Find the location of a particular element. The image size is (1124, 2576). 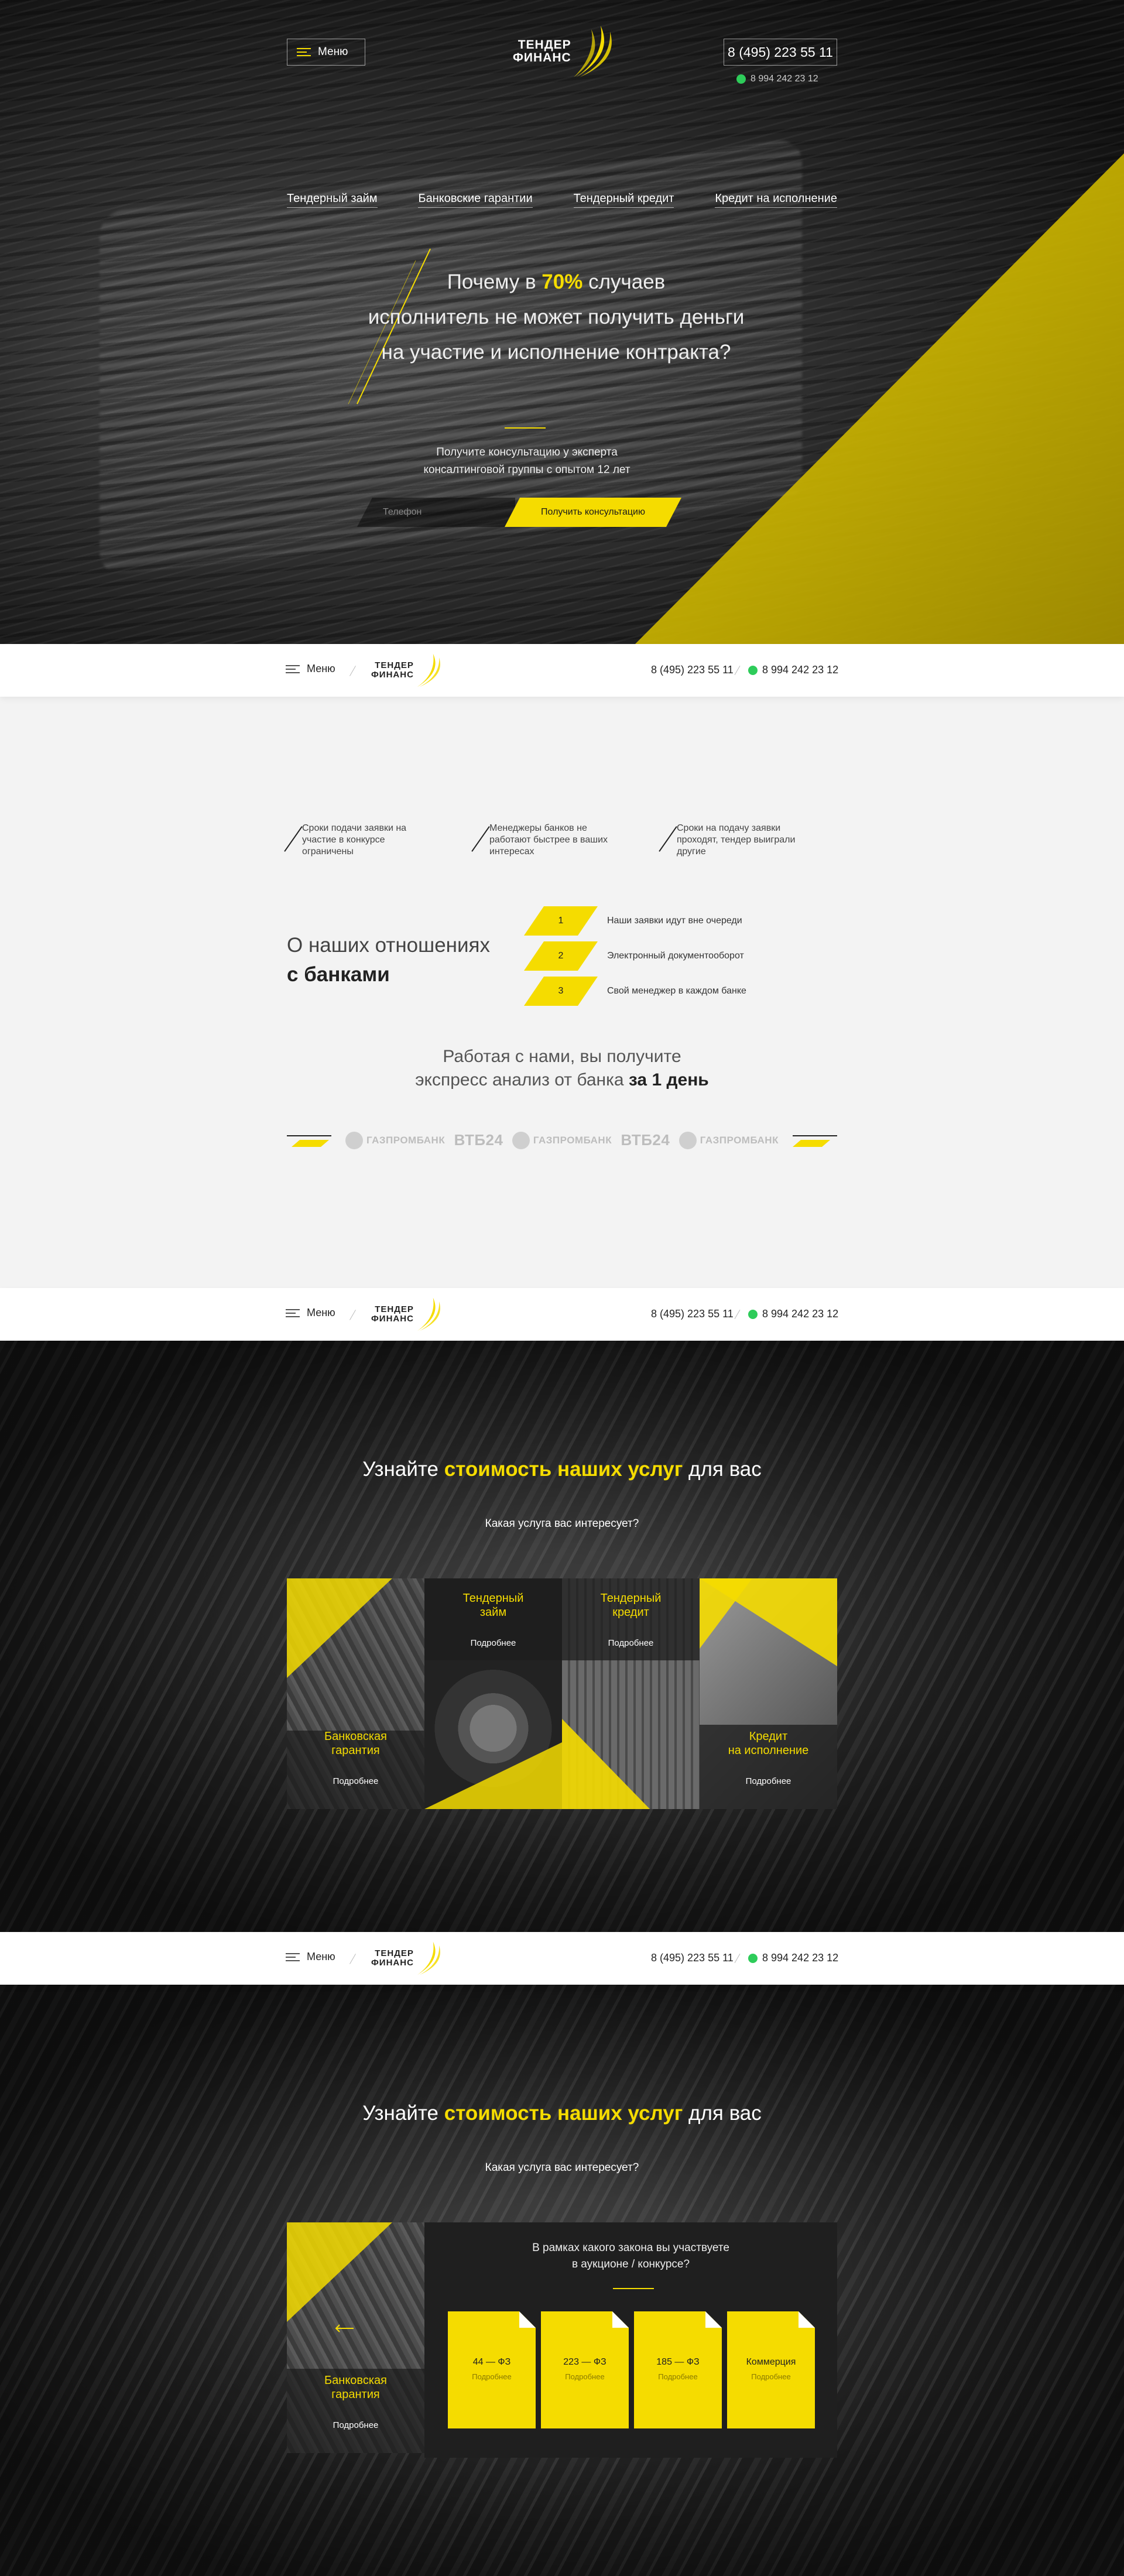

law-card-commerce: Коммерция Подробнее is located at coordinates (771, 2369).